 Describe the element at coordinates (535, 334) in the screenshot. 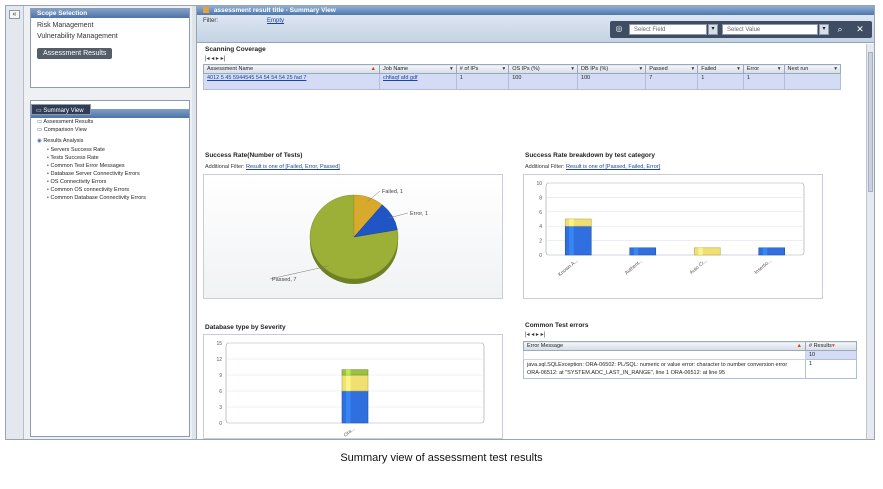

I see `common-errors-pager: |◂ ◂ ▸ ▸|` at that location.